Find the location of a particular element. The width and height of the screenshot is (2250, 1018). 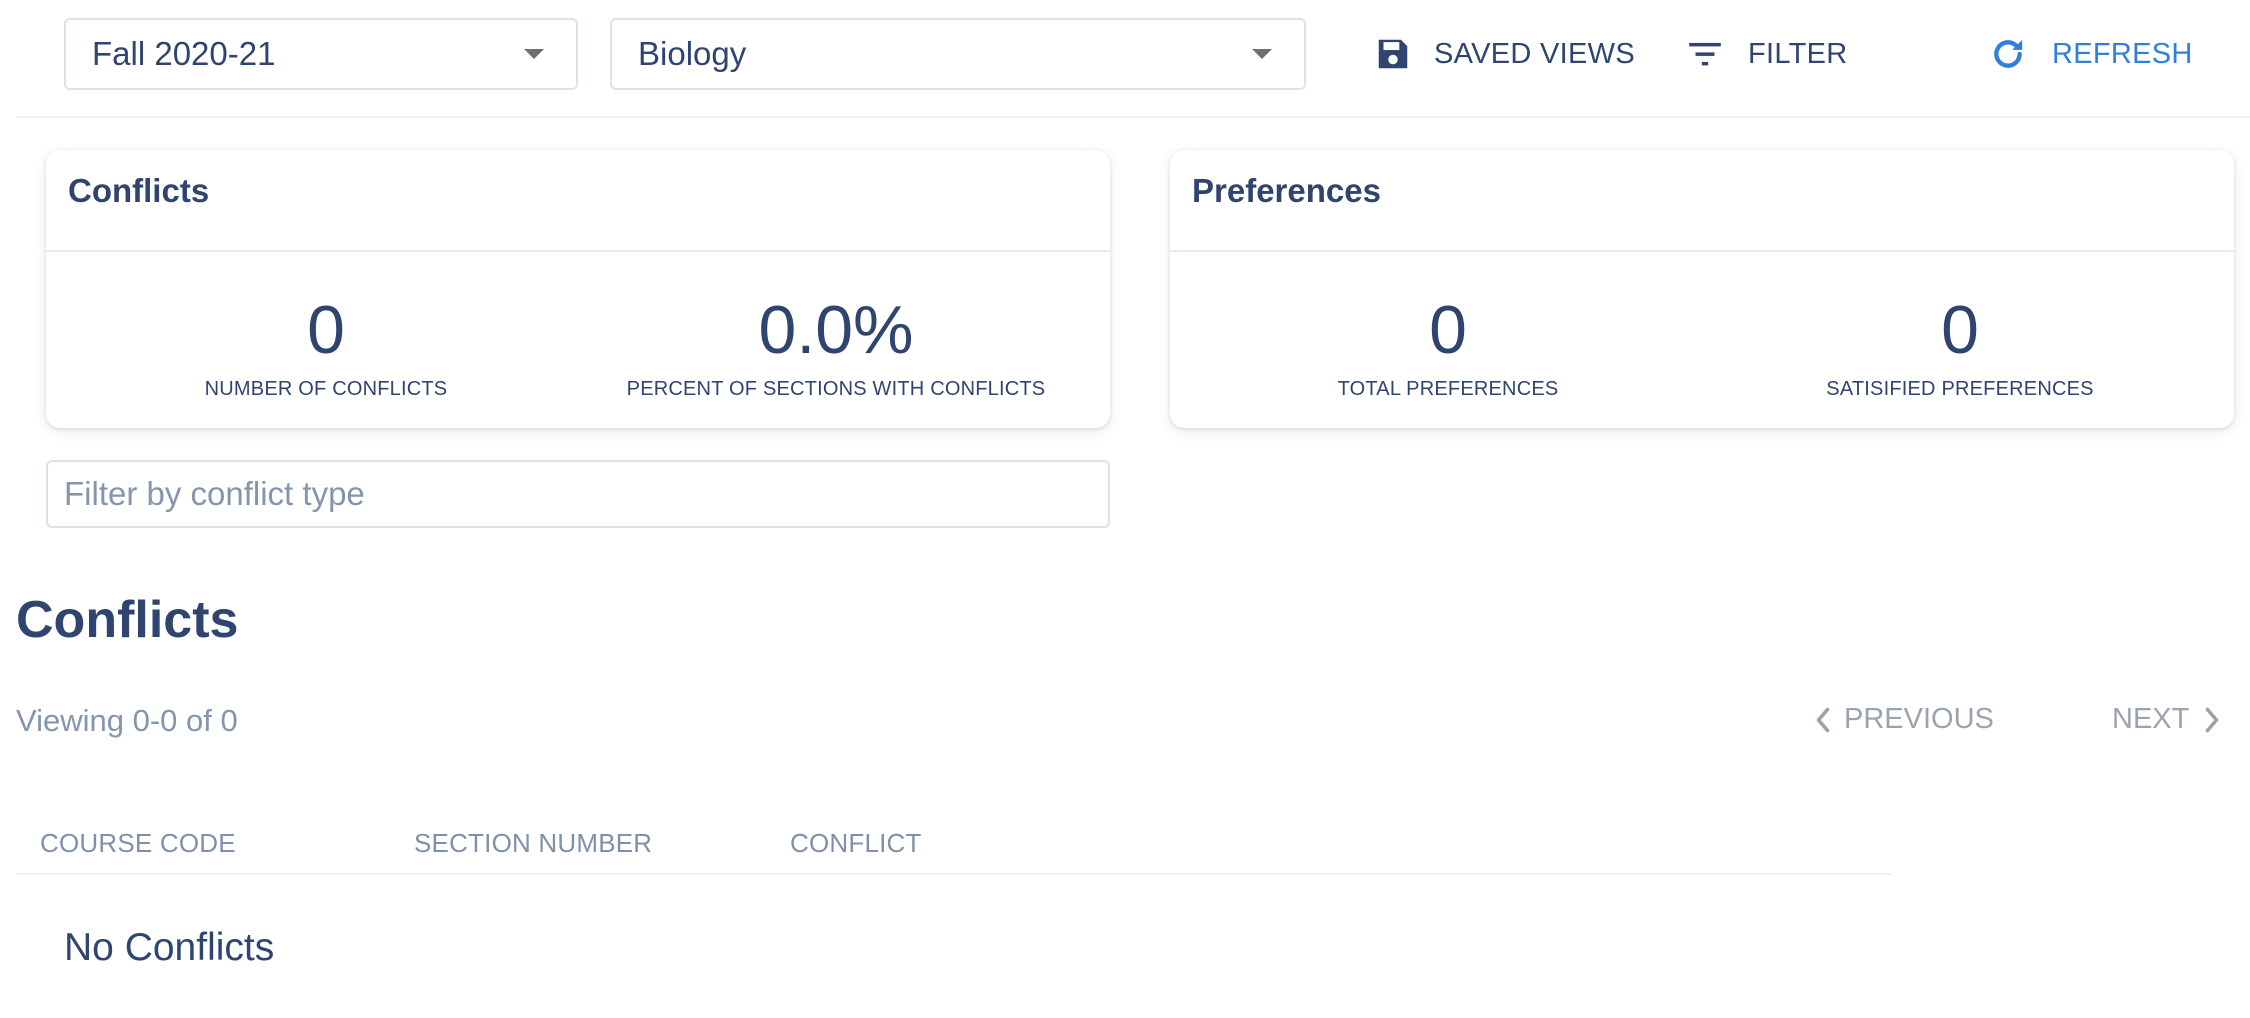

conflict-type-filter-placeholder: Filter by conflict type is located at coordinates (214, 493).